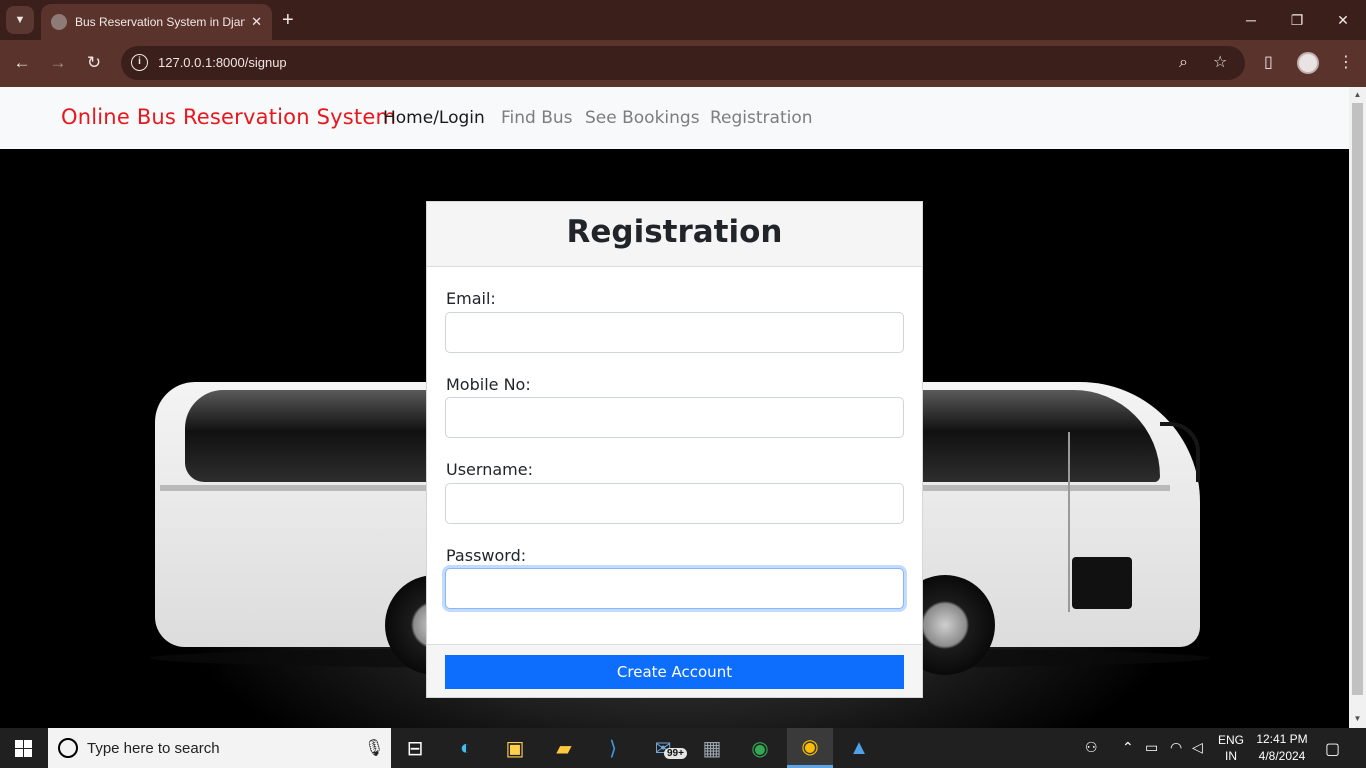 This screenshot has height=768, width=1366. What do you see at coordinates (712, 748) in the screenshot?
I see `calculator-icon: ▦` at bounding box center [712, 748].